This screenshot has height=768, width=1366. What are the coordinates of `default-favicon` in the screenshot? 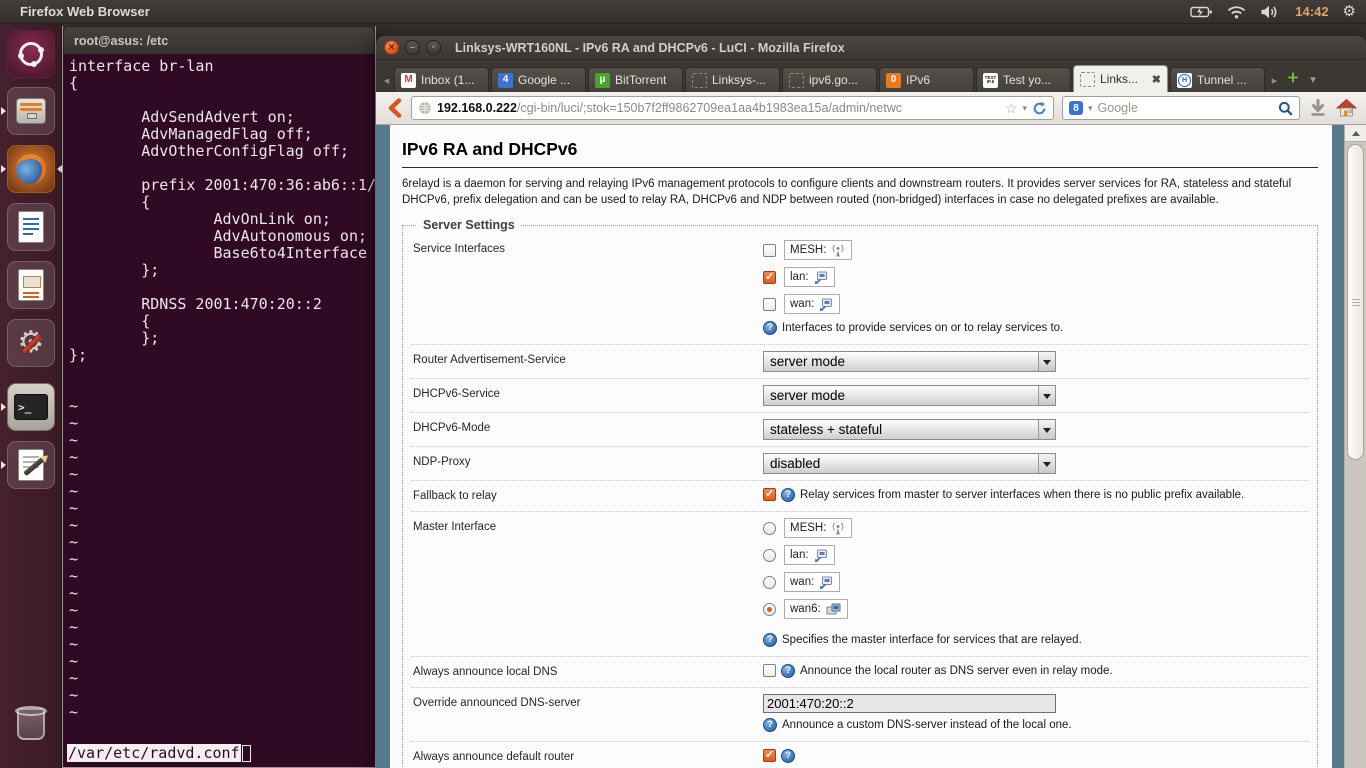 It's located at (1087, 79).